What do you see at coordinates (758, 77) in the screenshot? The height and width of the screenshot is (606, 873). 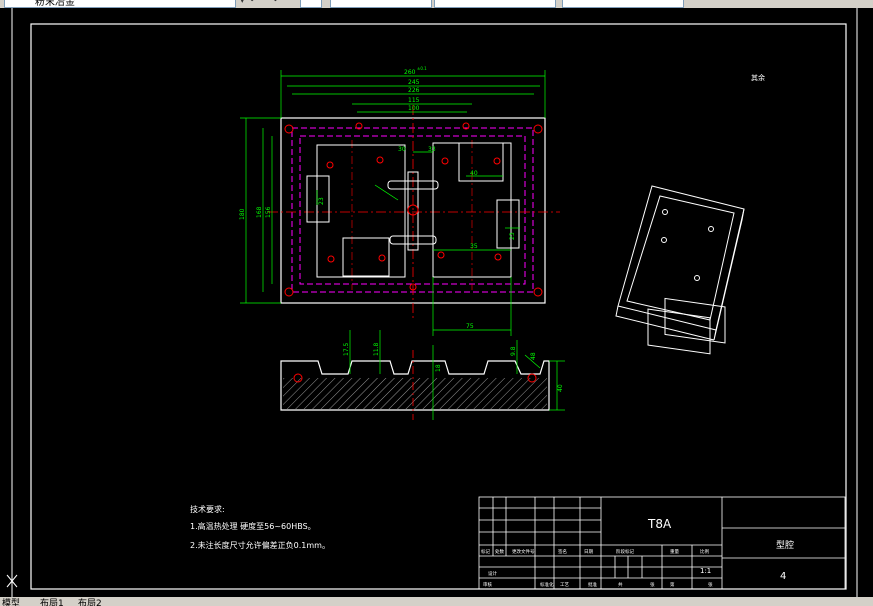 I see `roughness-note: 其余` at bounding box center [758, 77].